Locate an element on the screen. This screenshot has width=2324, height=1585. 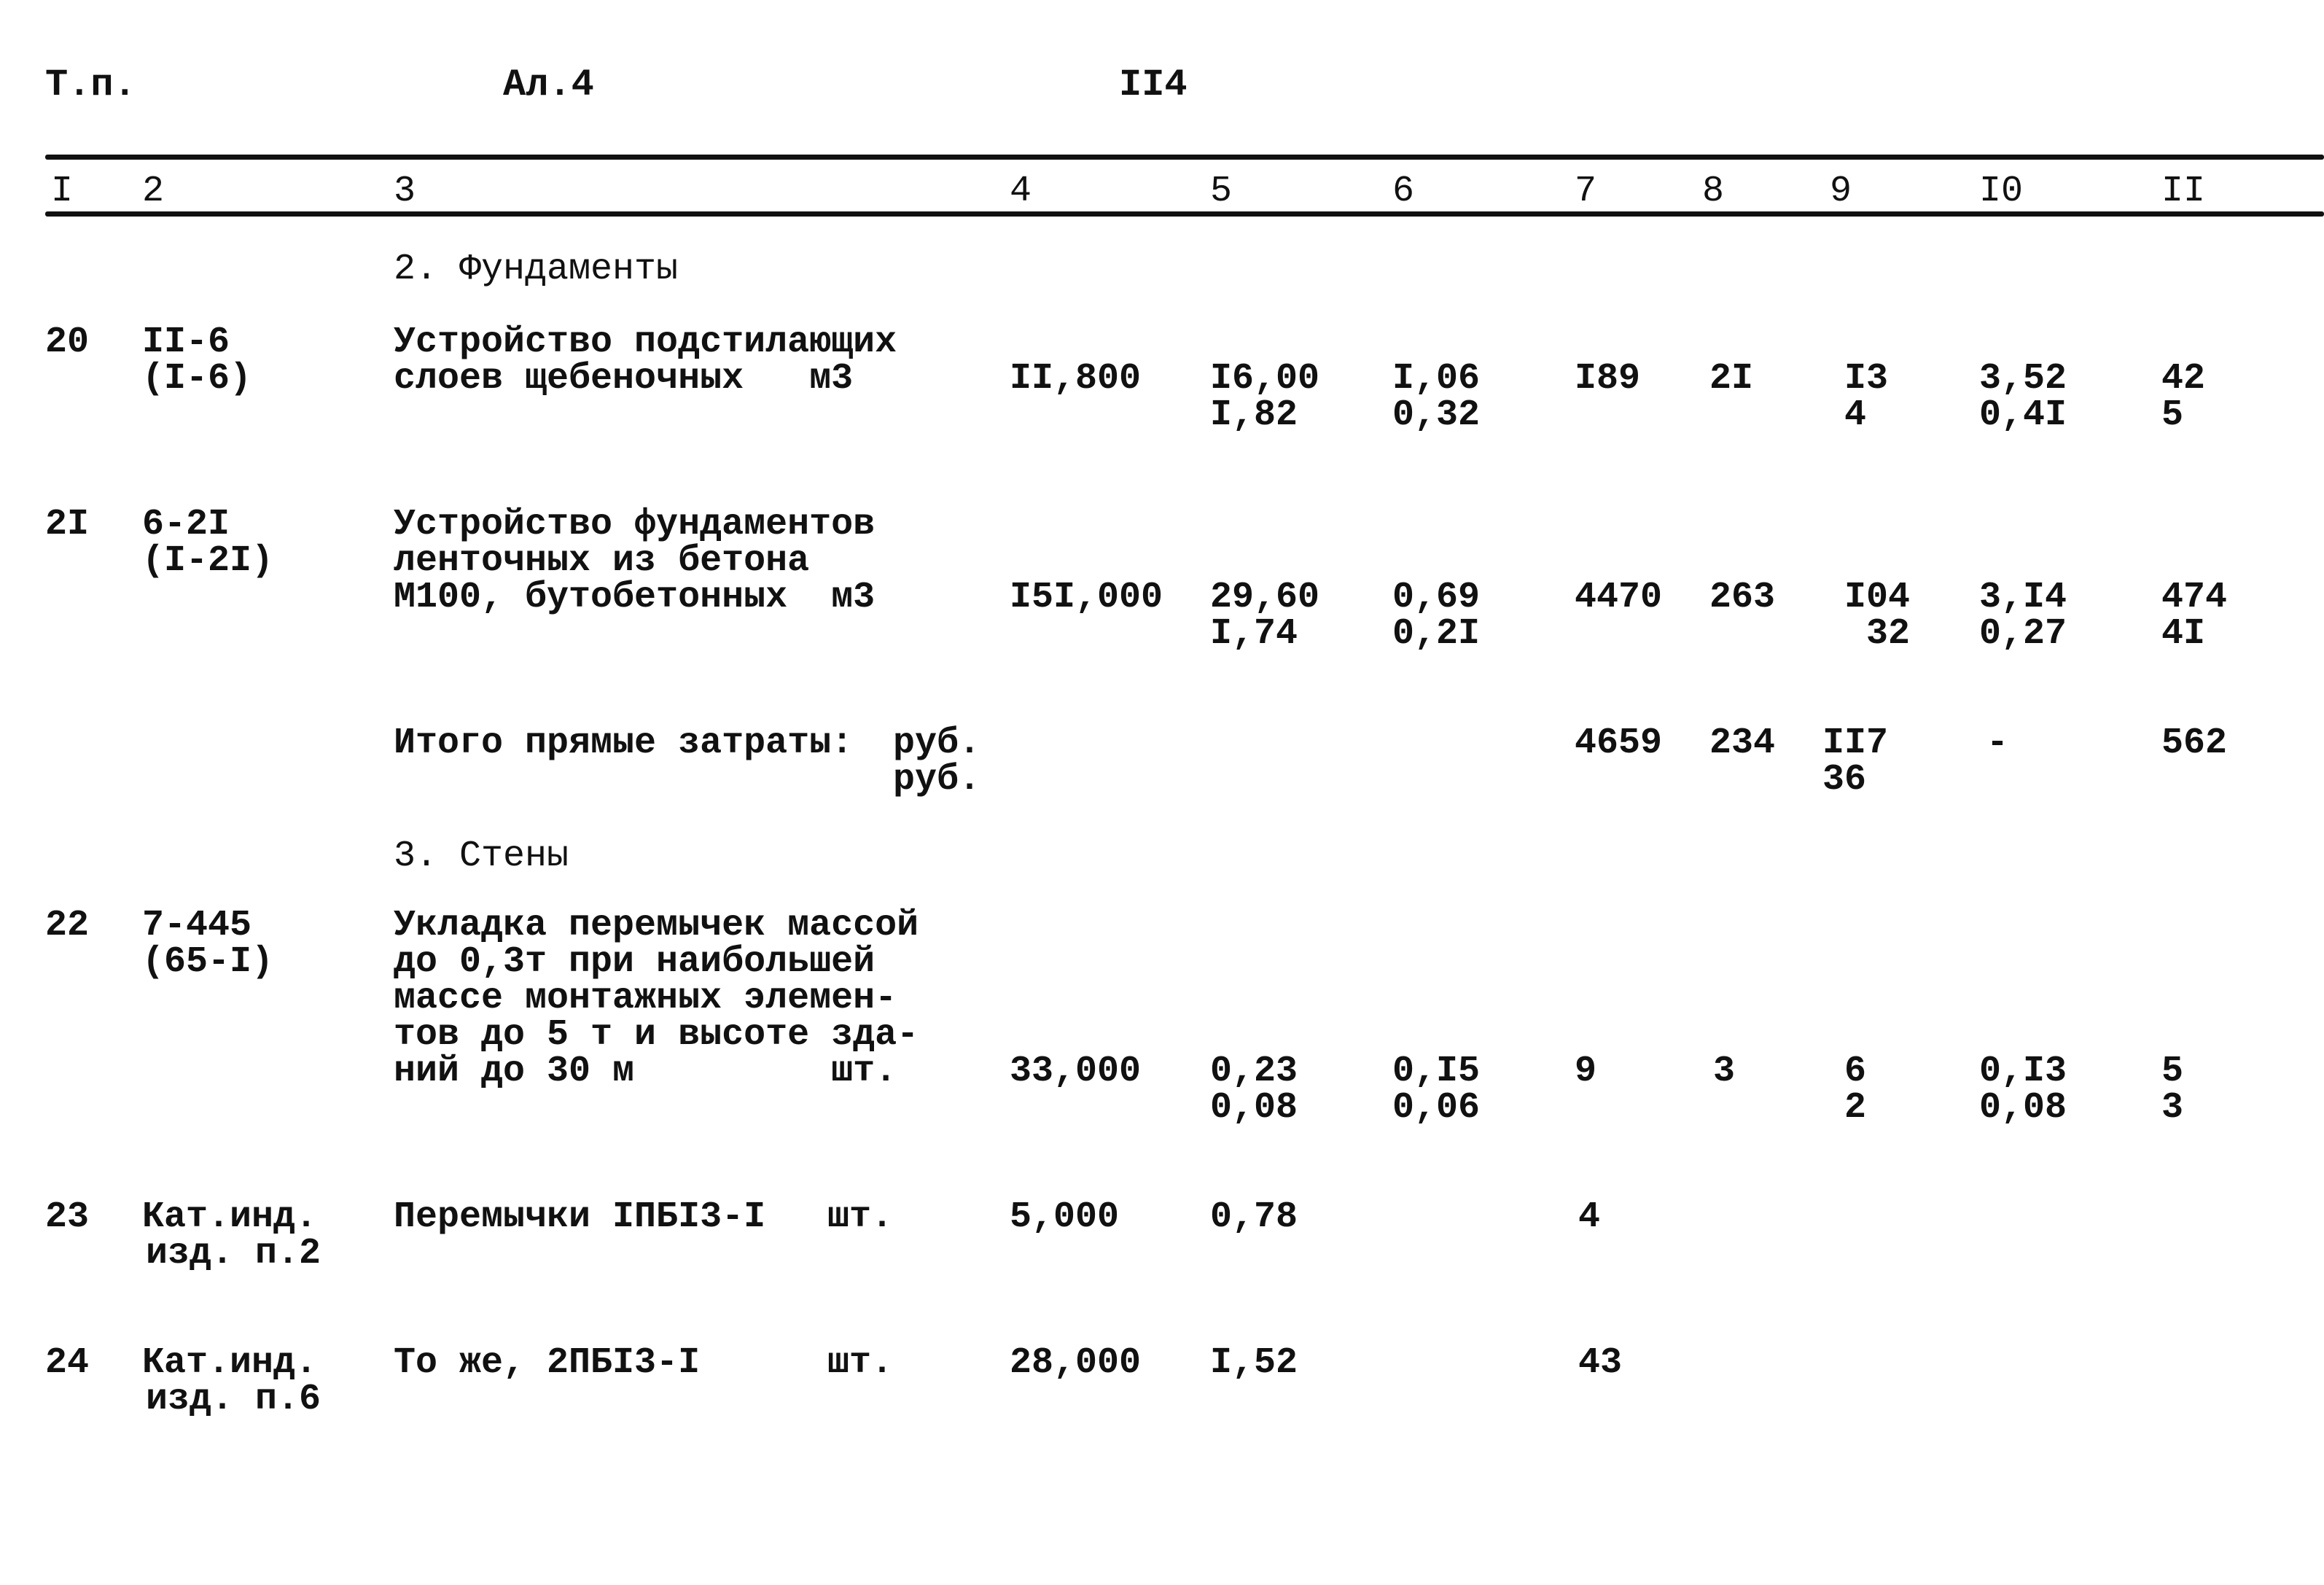
col10-value: 0,I3 0,08 is located at coordinates (2023, 1090).